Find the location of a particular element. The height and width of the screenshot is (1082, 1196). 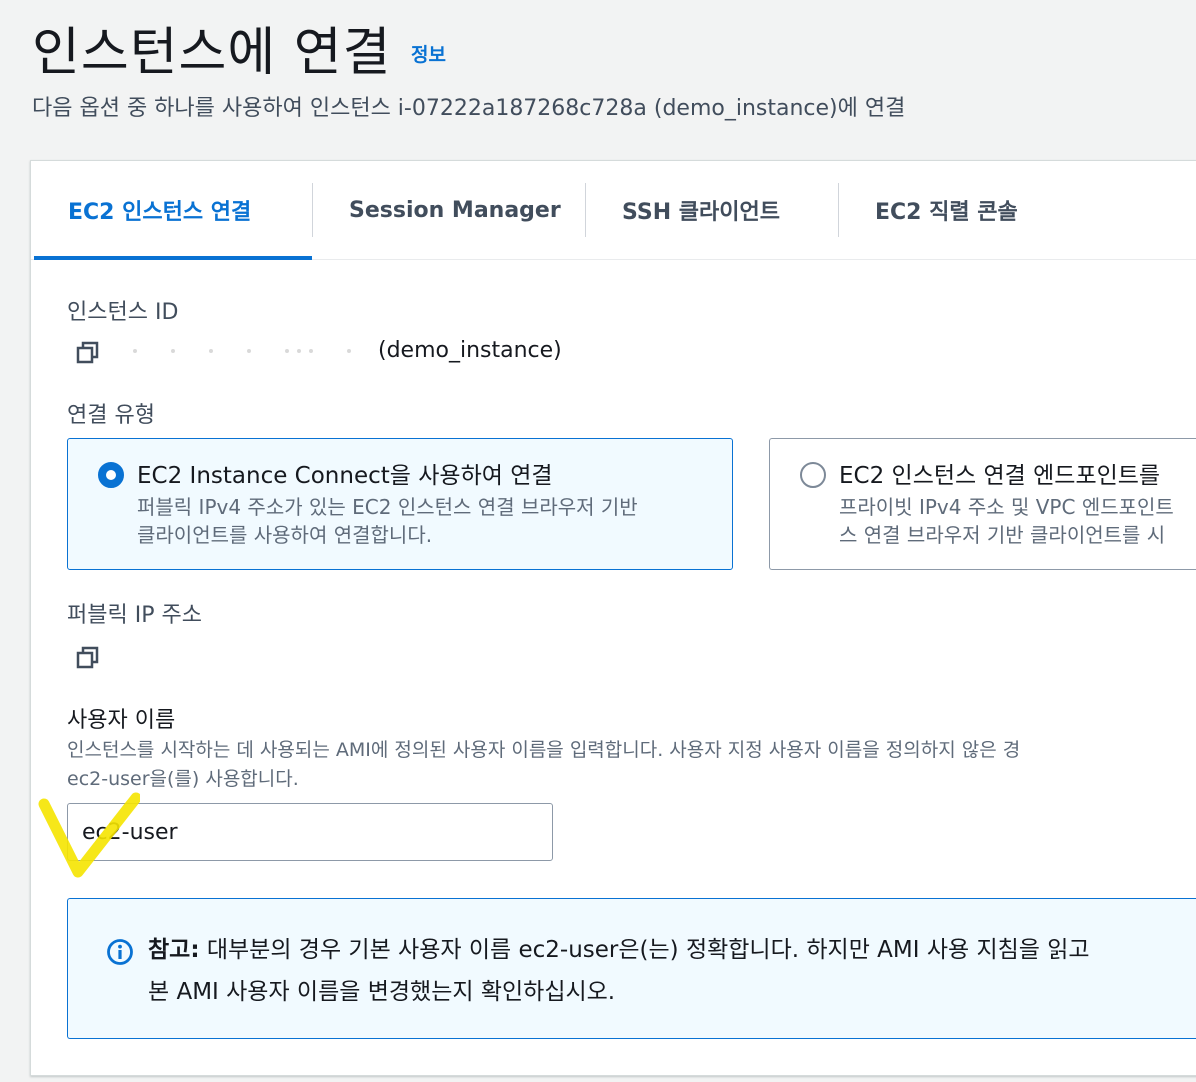

connection-type-label: 연결 유형 is located at coordinates (111, 415).